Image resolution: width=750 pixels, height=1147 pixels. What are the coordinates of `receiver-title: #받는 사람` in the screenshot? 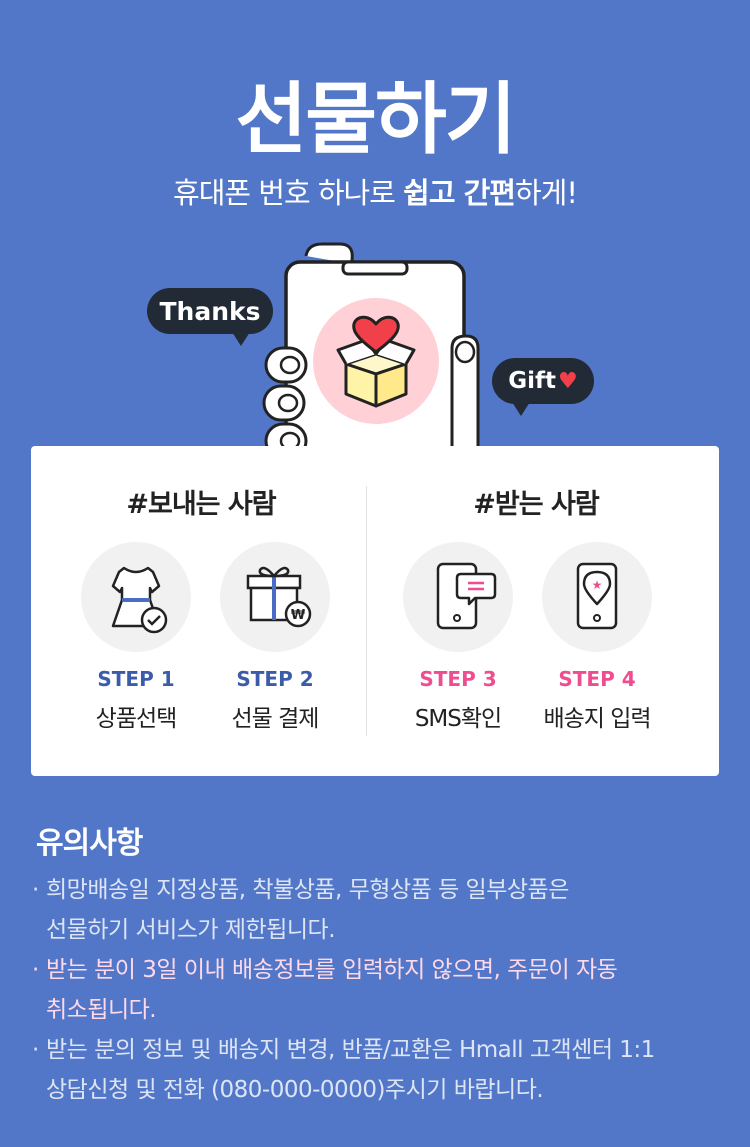 It's located at (536, 504).